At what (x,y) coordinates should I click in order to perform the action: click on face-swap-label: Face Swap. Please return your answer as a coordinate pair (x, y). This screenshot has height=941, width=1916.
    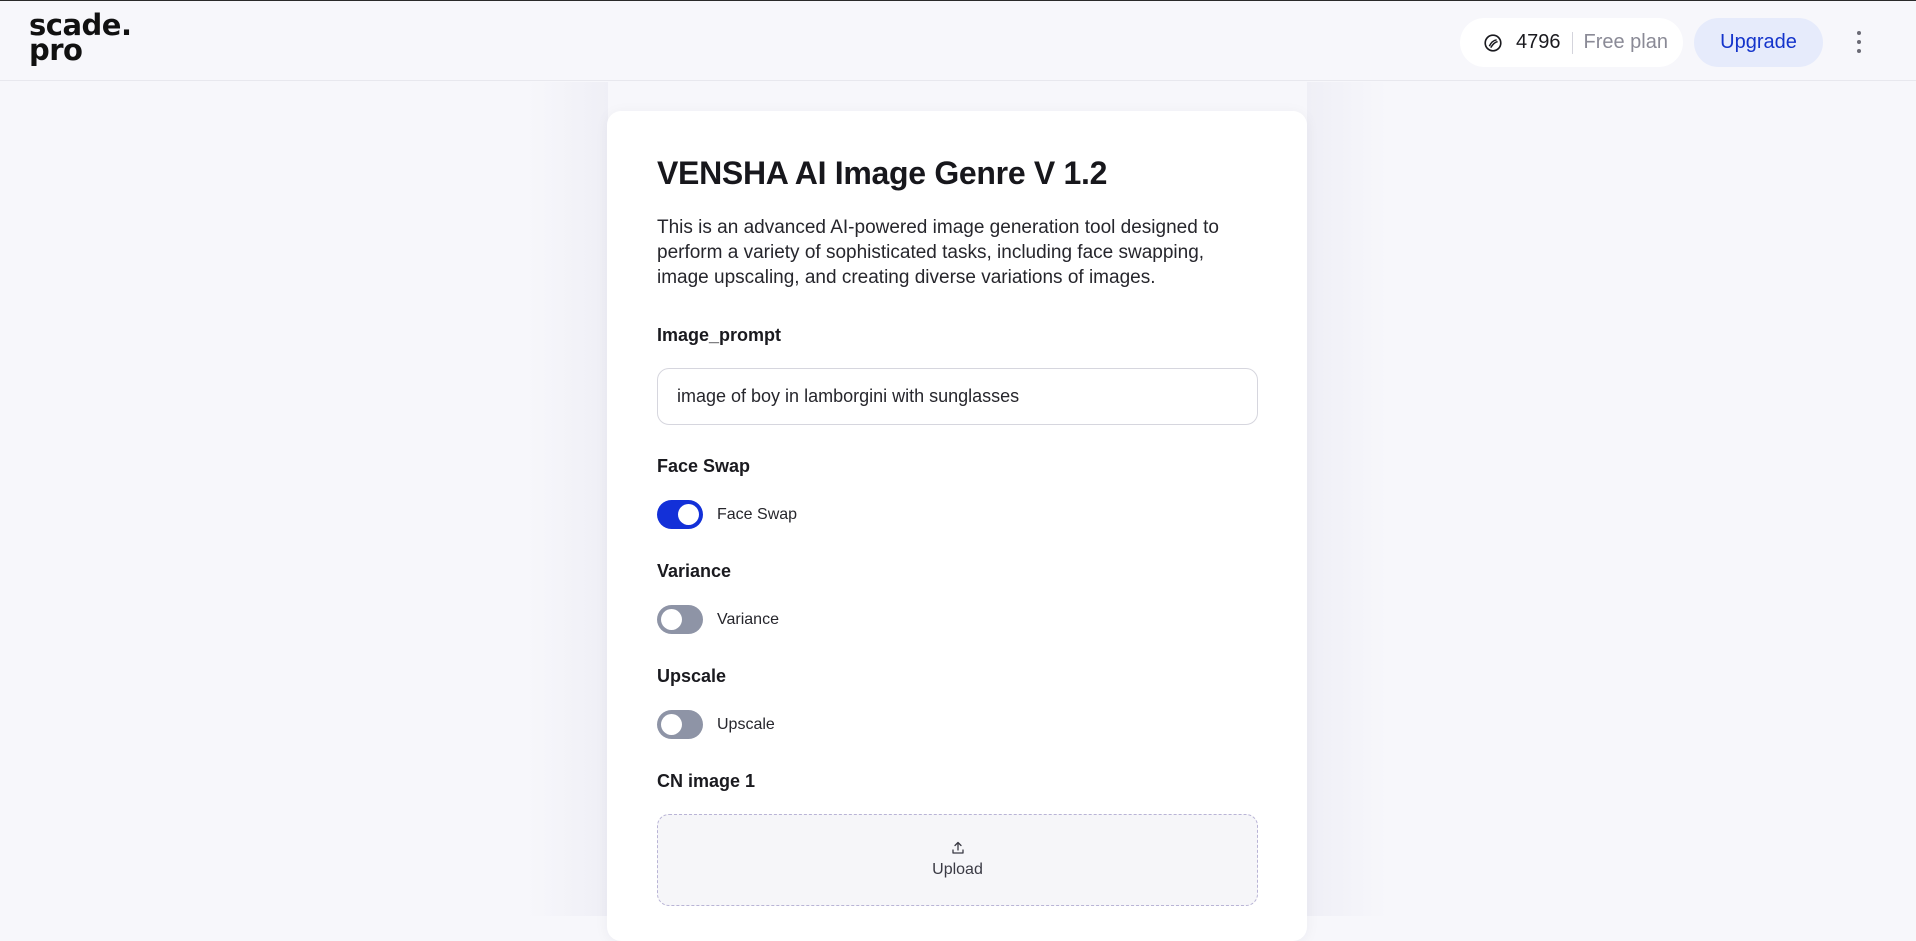
    Looking at the image, I should click on (704, 466).